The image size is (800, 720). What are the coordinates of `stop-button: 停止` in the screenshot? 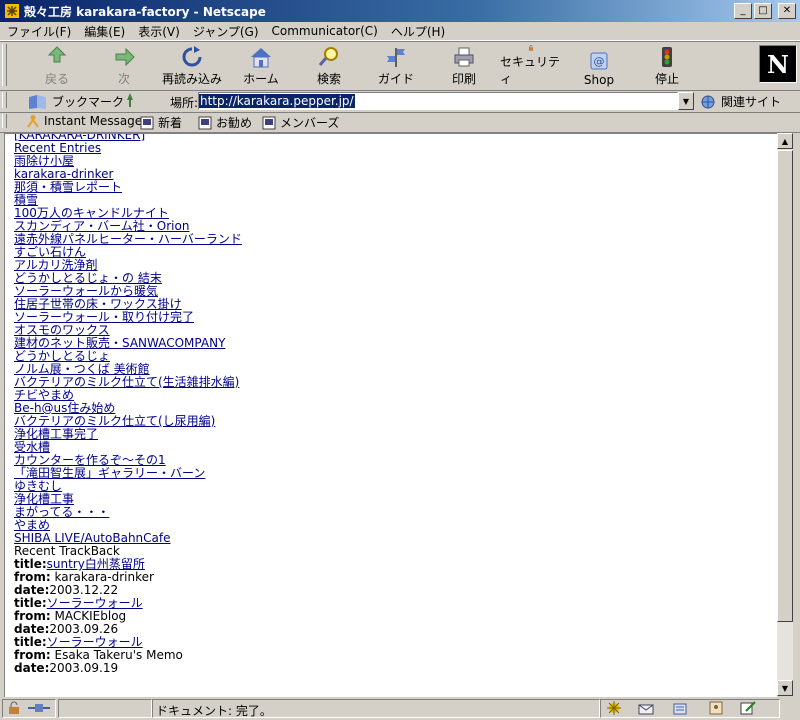 It's located at (667, 66).